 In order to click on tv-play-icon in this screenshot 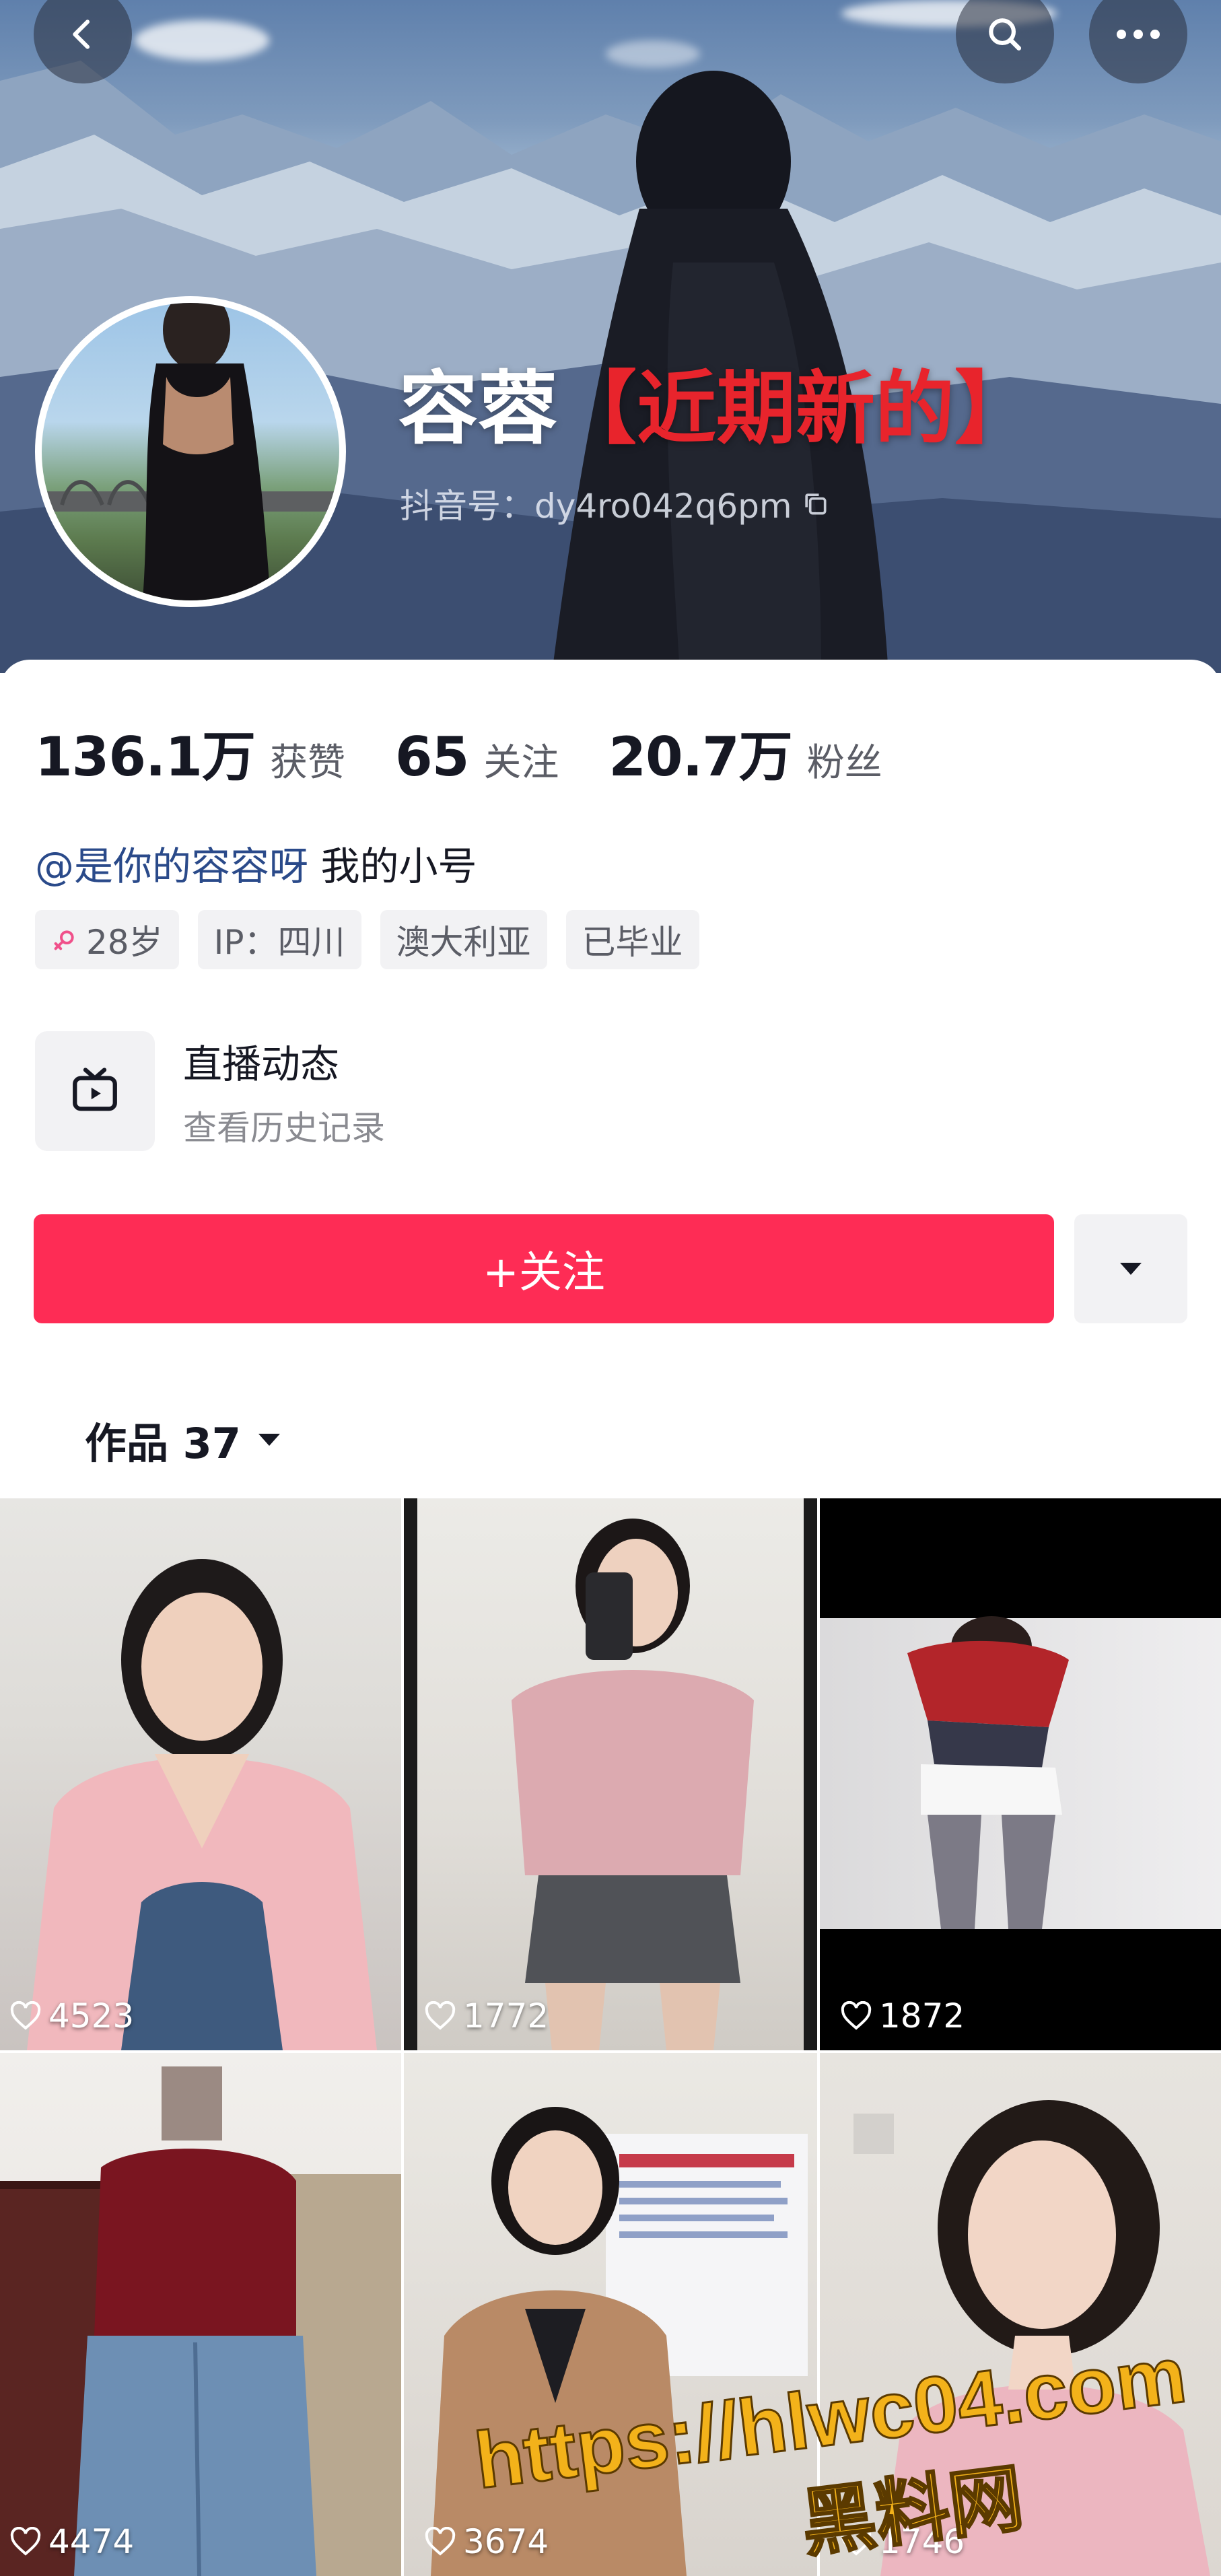, I will do `click(95, 1089)`.